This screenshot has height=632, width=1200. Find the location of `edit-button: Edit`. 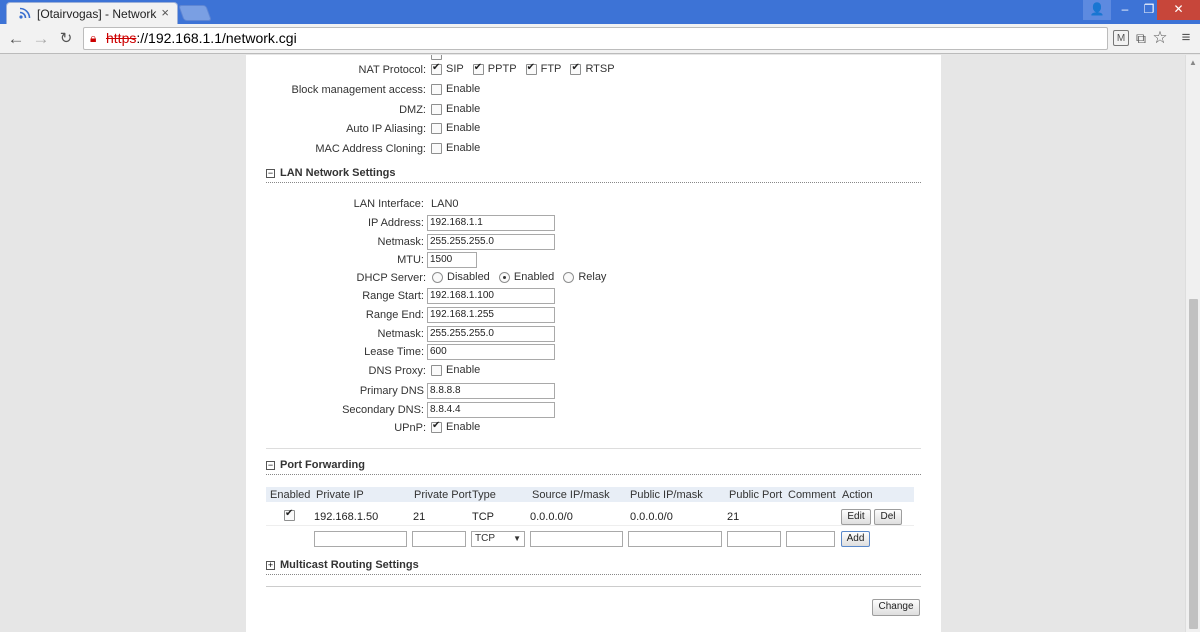

edit-button: Edit is located at coordinates (856, 517).